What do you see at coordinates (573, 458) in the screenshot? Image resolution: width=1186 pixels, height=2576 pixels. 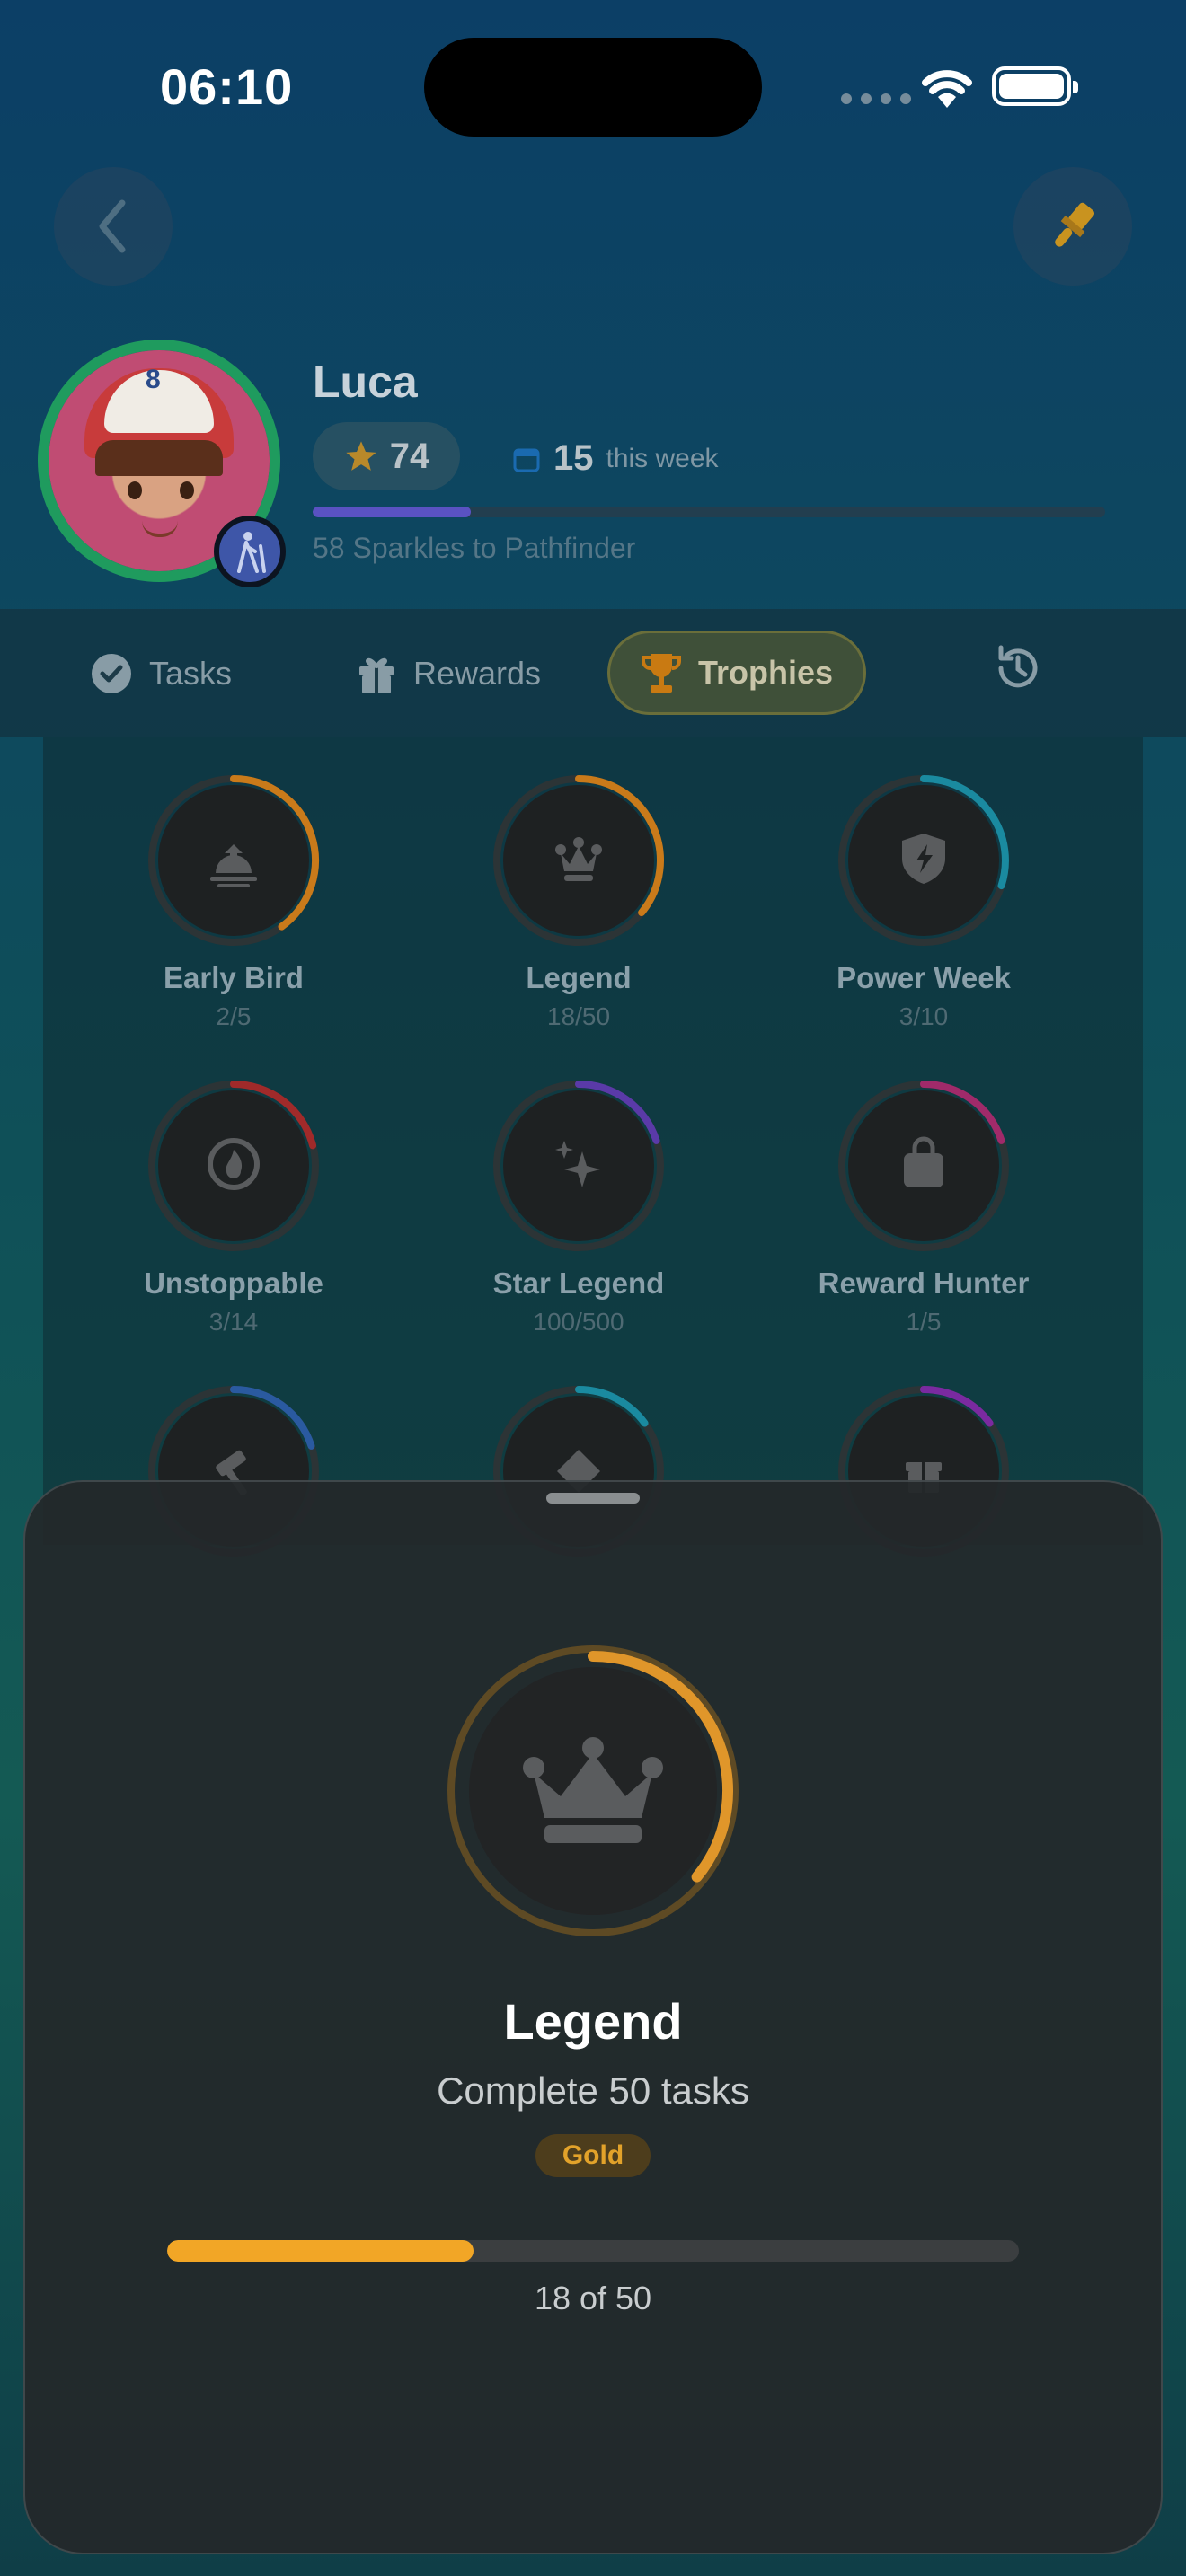 I see `week-count: 15` at bounding box center [573, 458].